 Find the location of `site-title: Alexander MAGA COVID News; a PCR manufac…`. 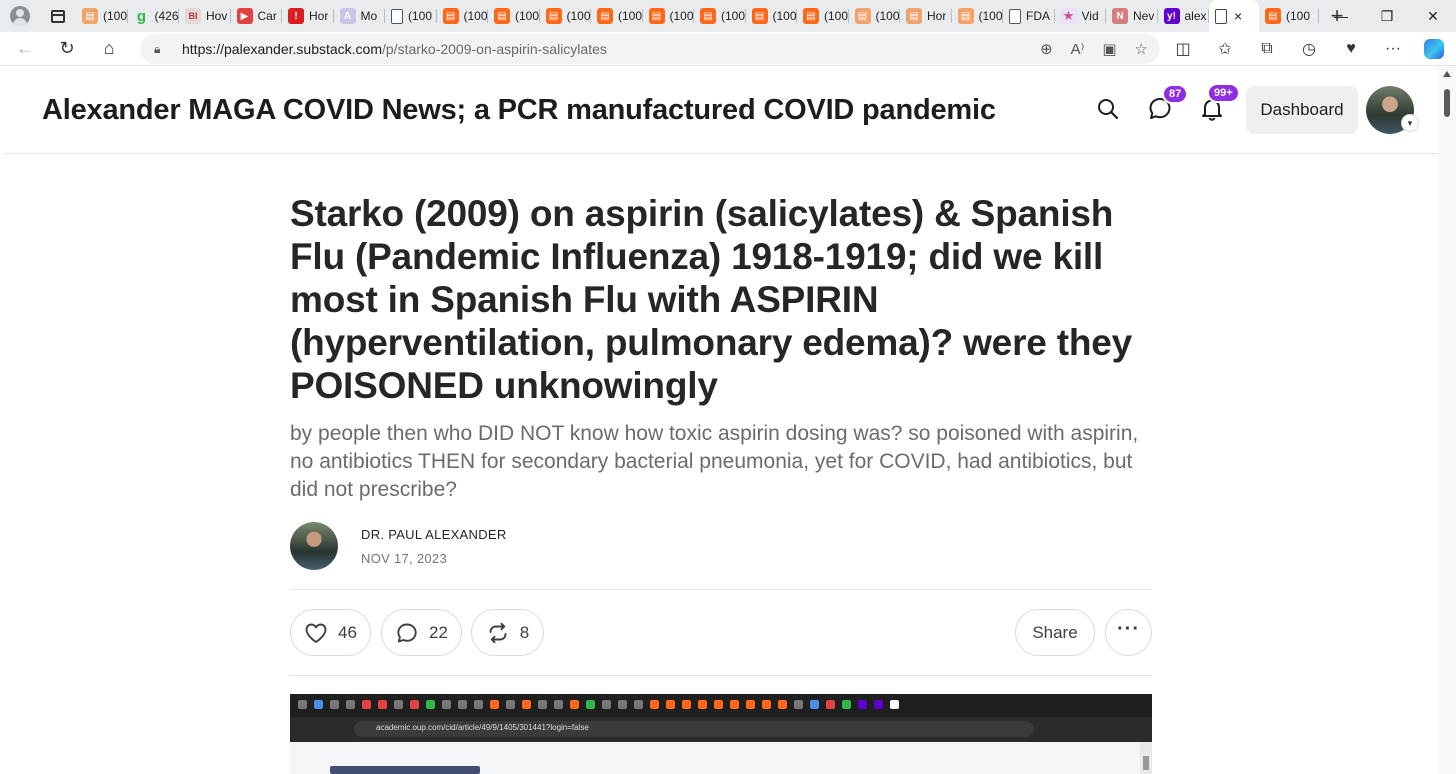

site-title: Alexander MAGA COVID News; a PCR manufac… is located at coordinates (519, 110).